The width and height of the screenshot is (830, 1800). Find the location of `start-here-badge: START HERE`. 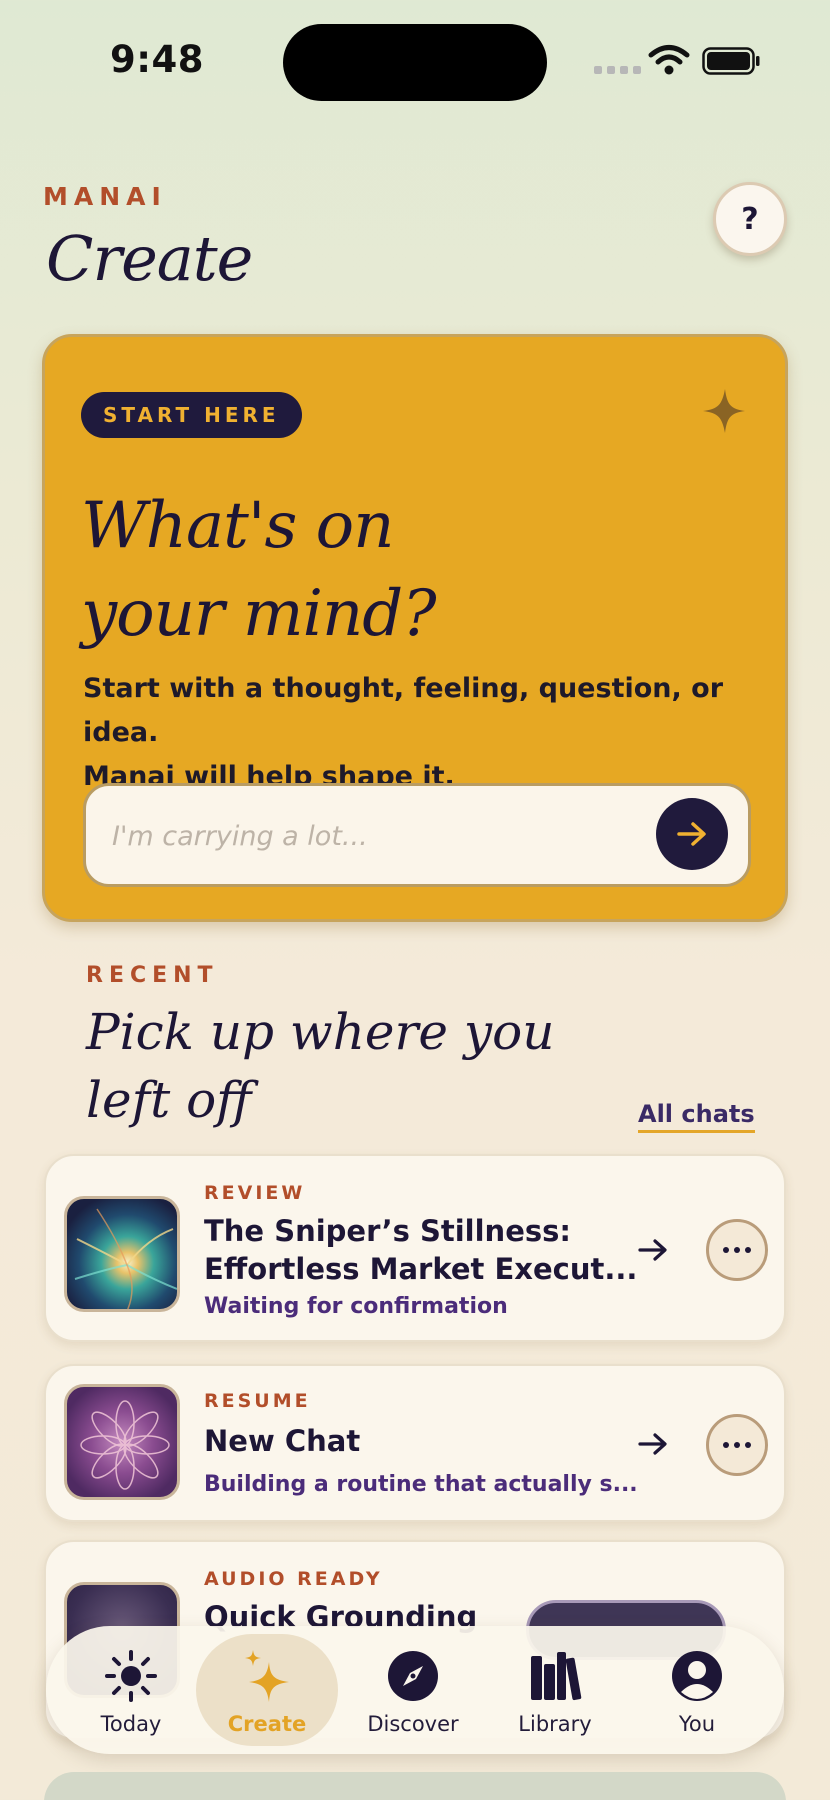

start-here-badge: START HERE is located at coordinates (191, 415).